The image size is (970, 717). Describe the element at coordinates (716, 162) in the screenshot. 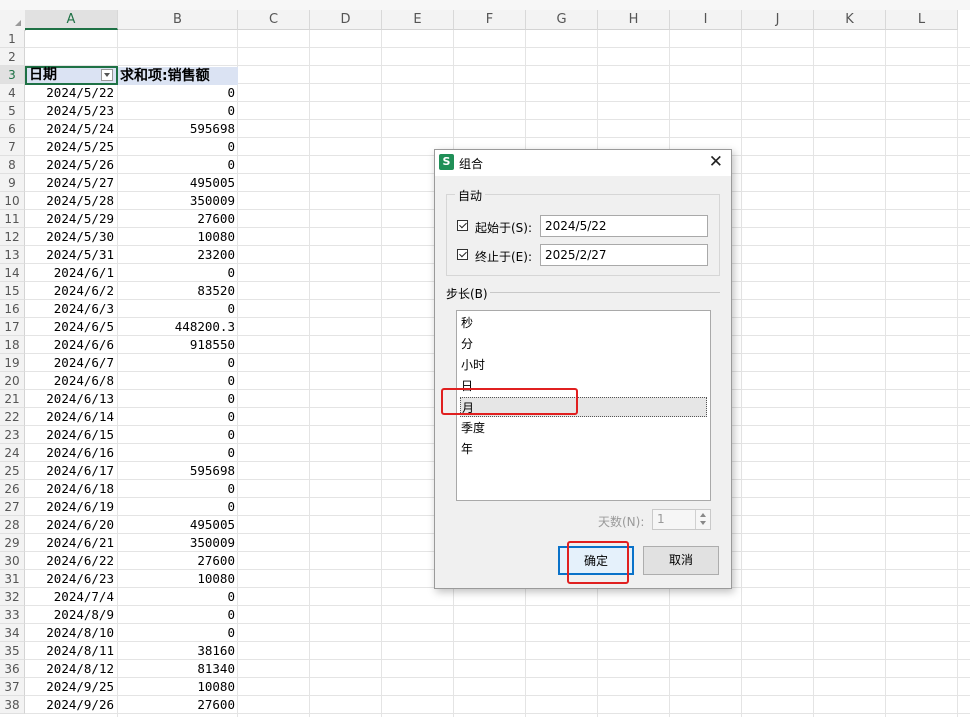

I see `close-icon: ✕` at that location.